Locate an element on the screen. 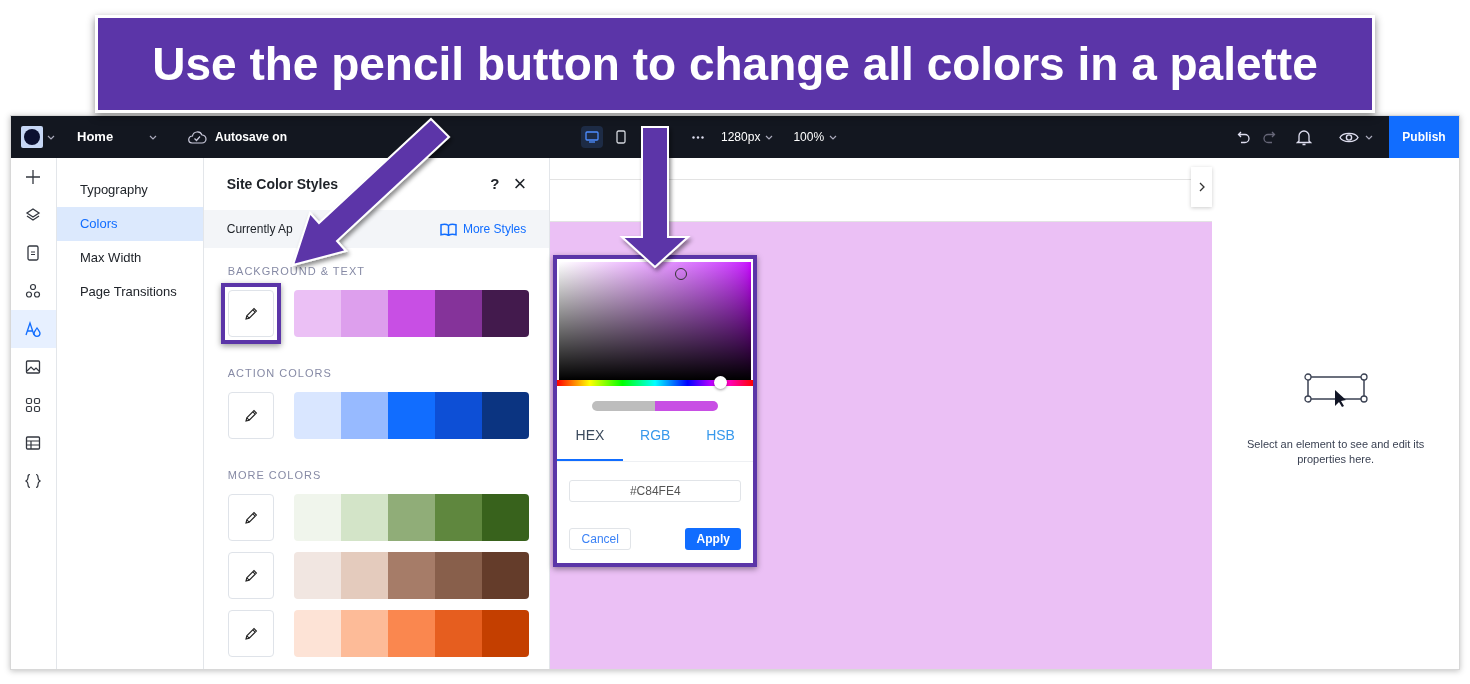  more-styles-link: More Styles is located at coordinates (483, 229).